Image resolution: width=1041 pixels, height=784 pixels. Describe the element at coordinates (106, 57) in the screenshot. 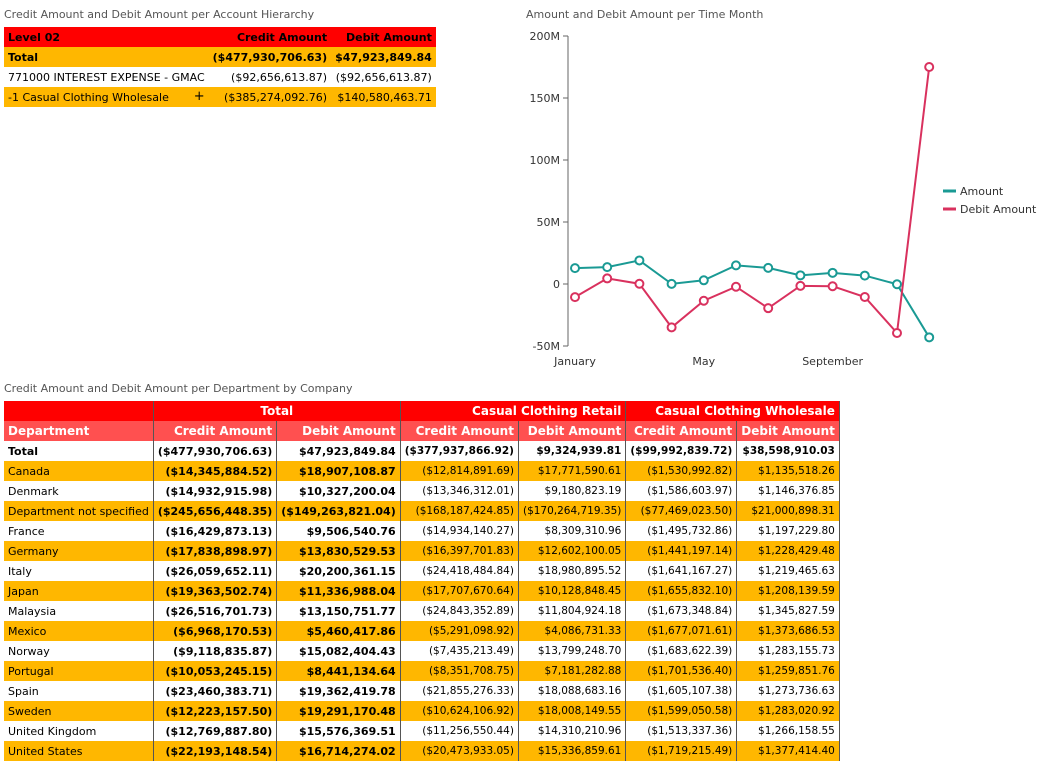

I see `hierarchy-row-label: Total` at that location.